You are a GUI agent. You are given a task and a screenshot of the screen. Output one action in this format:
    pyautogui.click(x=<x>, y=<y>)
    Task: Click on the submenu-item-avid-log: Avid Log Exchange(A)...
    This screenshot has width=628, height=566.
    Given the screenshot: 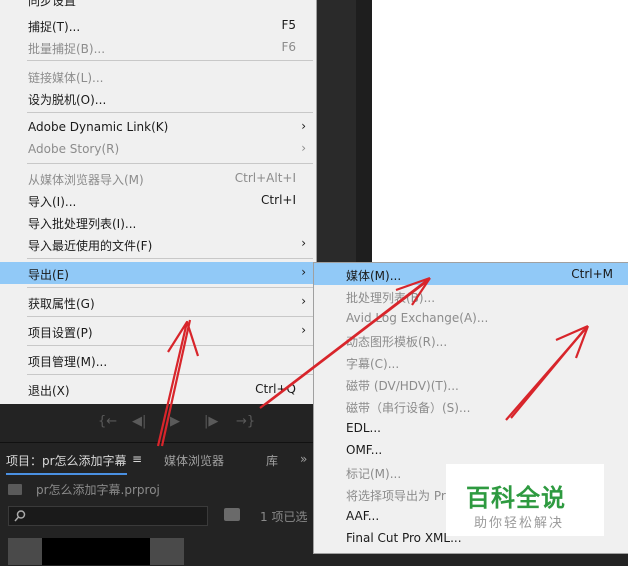 What is the action you would take?
    pyautogui.click(x=471, y=318)
    